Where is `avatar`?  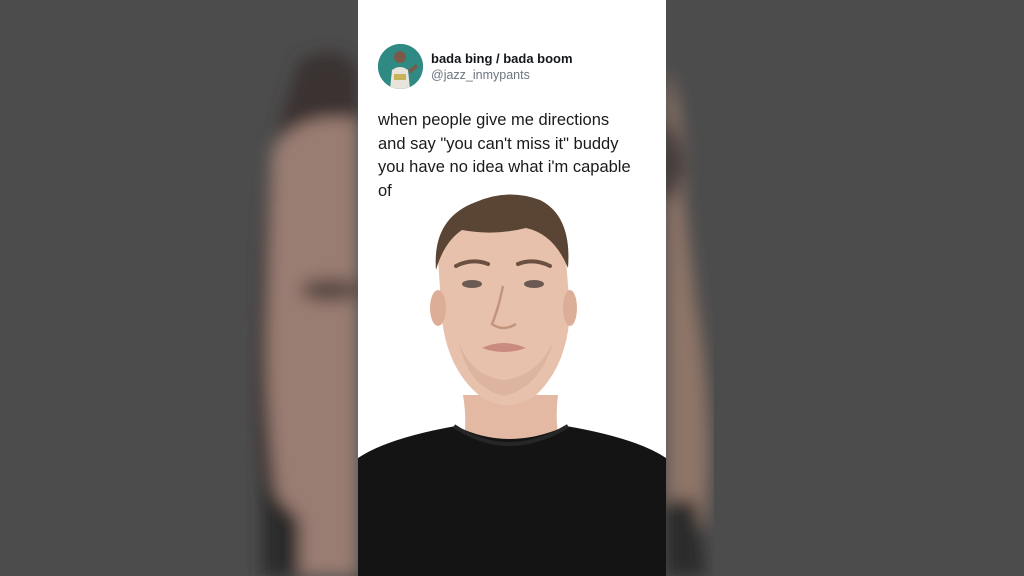
avatar is located at coordinates (400, 66).